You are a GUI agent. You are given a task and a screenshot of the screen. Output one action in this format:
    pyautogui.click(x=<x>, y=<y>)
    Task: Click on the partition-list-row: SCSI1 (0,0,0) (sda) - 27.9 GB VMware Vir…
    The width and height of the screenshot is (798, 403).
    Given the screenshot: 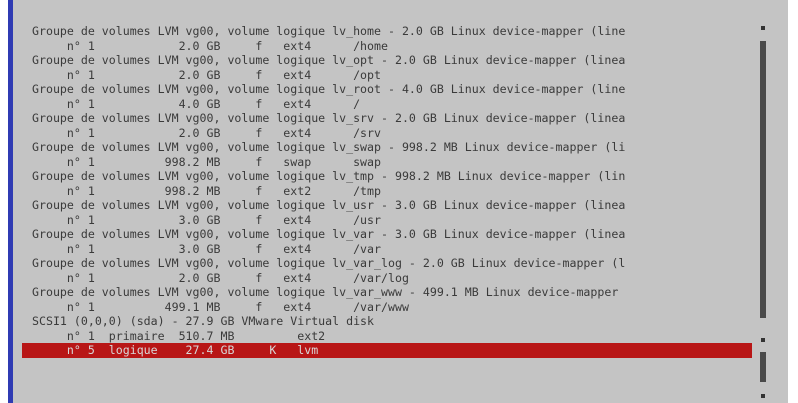 What is the action you would take?
    pyautogui.click(x=387, y=321)
    